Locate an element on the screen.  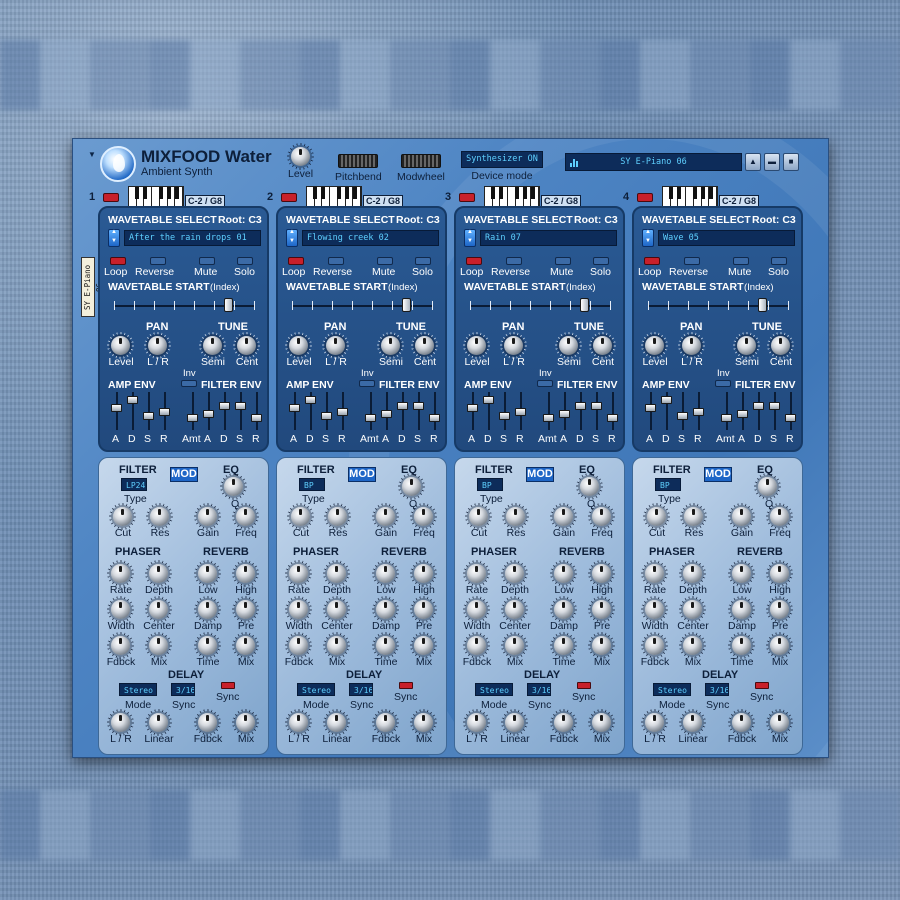
mod-button: MOD is located at coordinates (184, 474).